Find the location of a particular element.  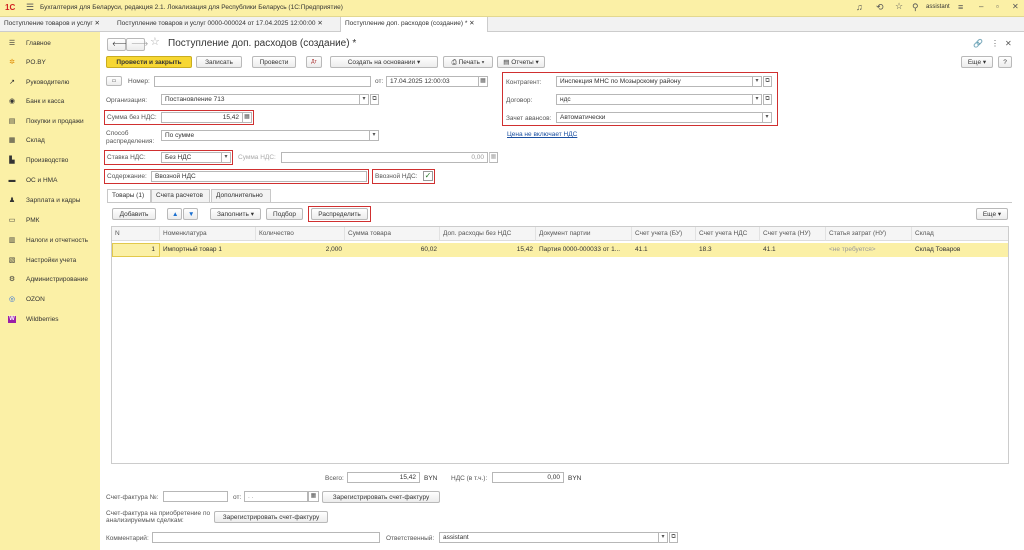

move-down-button: ▼ is located at coordinates (190, 214).